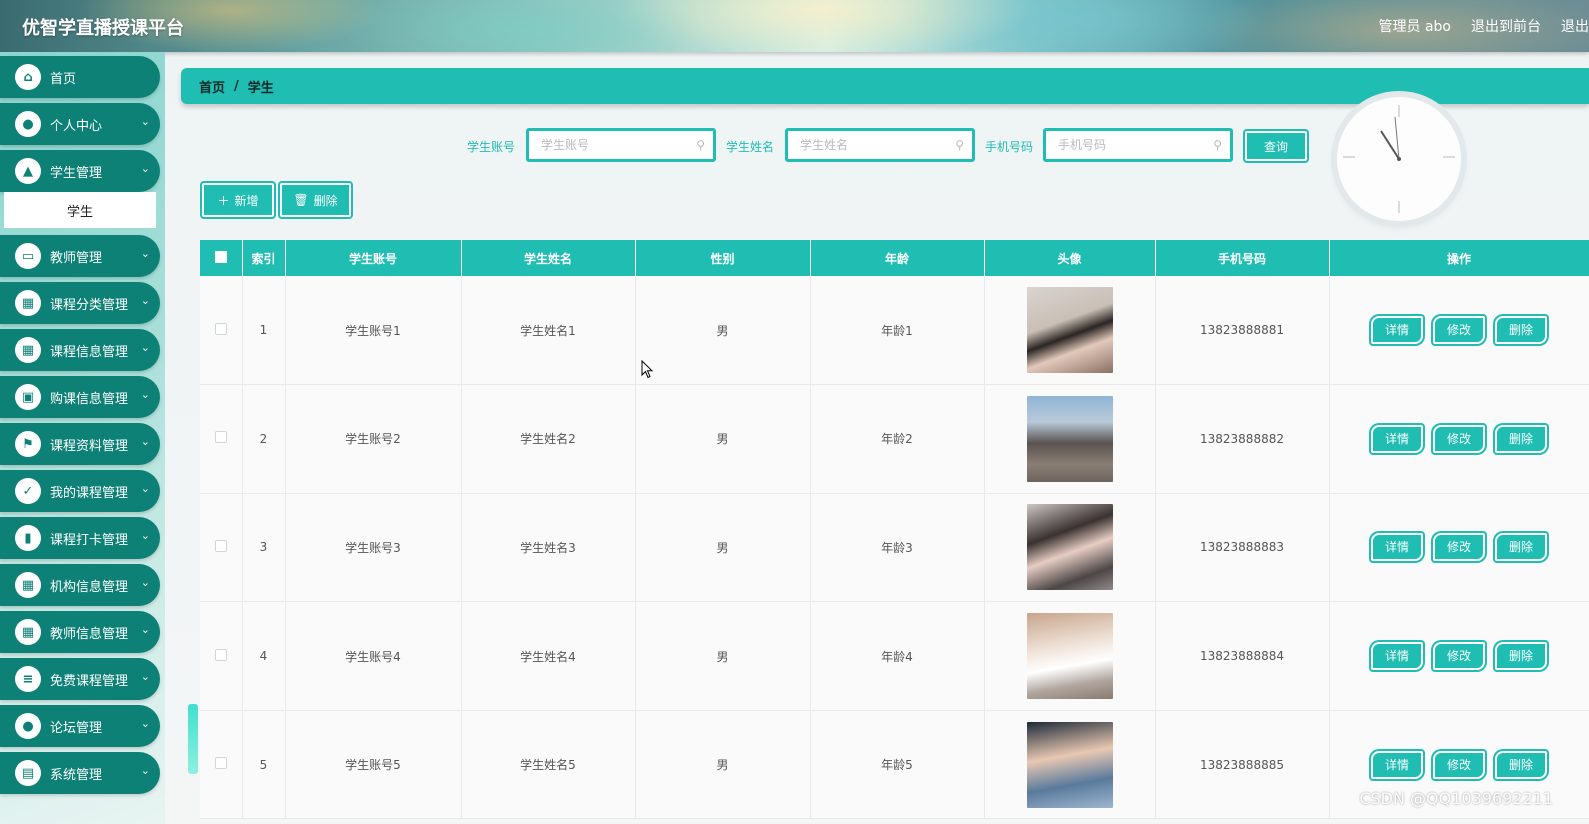 This screenshot has width=1589, height=824. I want to click on query-button: 查询, so click(1276, 146).